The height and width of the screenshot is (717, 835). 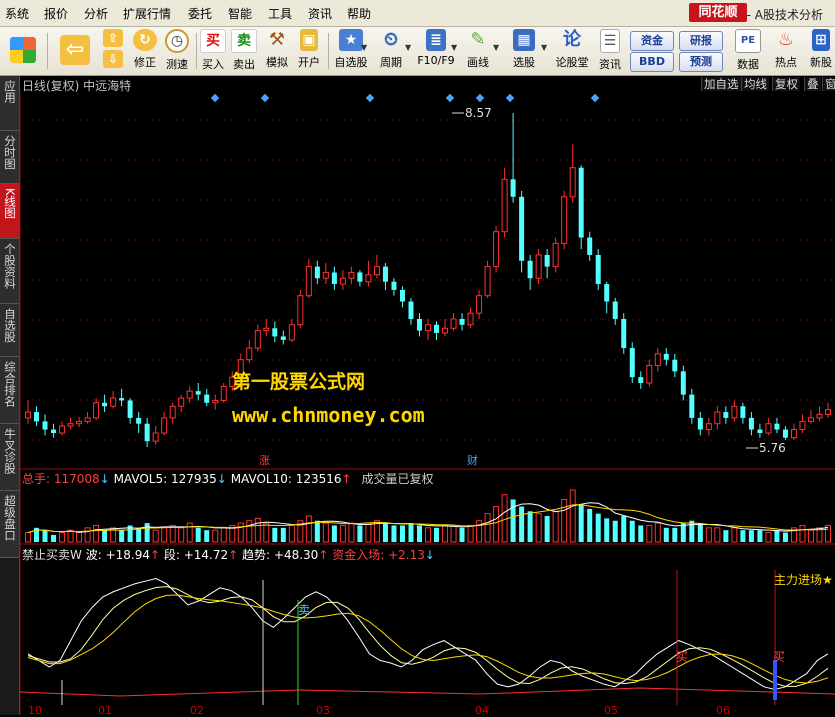 What do you see at coordinates (682, 657) in the screenshot?
I see `buy-signal-label: 买` at bounding box center [682, 657].